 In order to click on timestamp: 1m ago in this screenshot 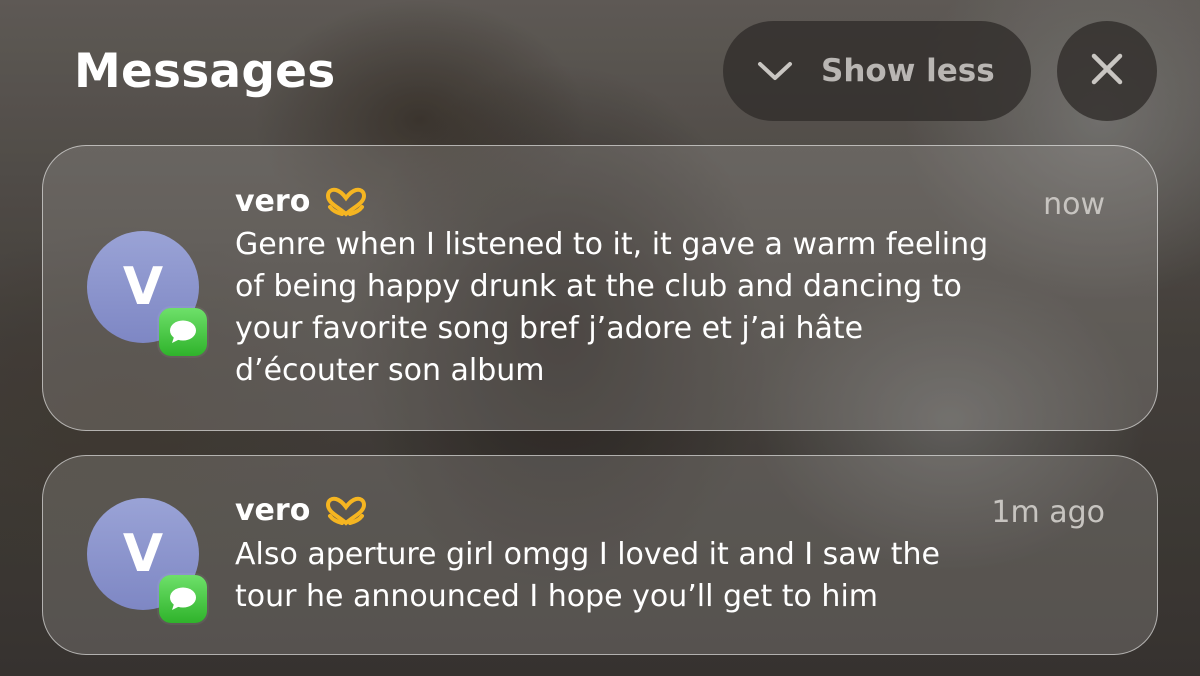, I will do `click(1048, 512)`.